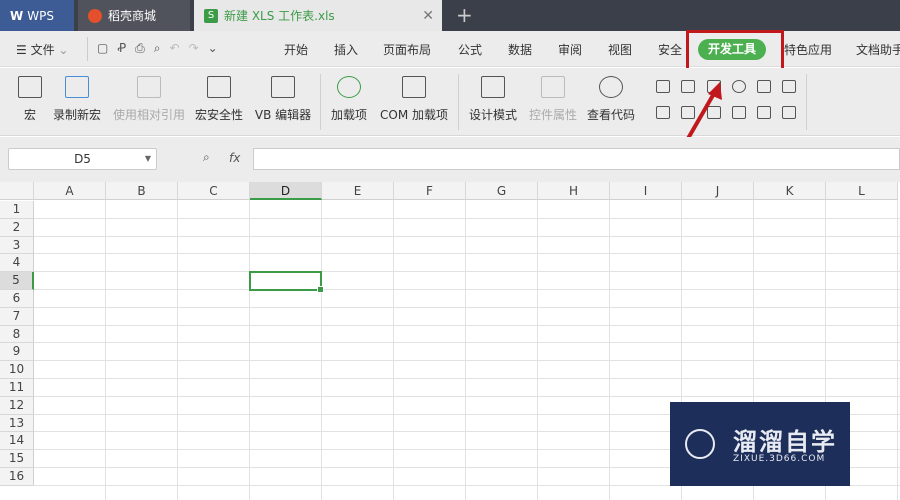 This screenshot has width=900, height=500. What do you see at coordinates (570, 49) in the screenshot?
I see `menu-review: 审阅` at bounding box center [570, 49].